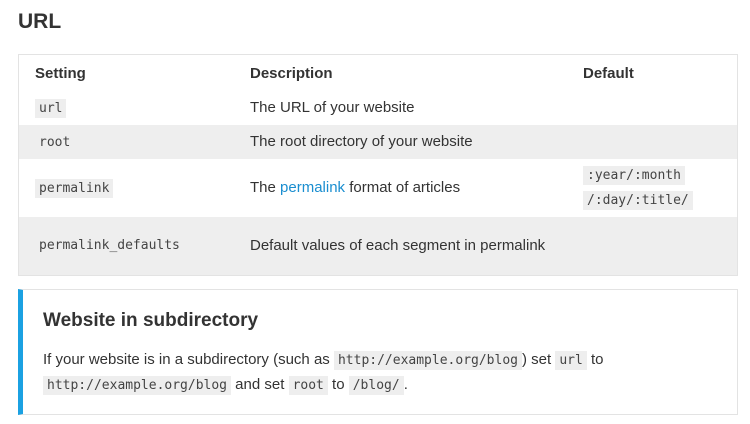  What do you see at coordinates (332, 107) in the screenshot?
I see `description-cell: The URL of your website` at bounding box center [332, 107].